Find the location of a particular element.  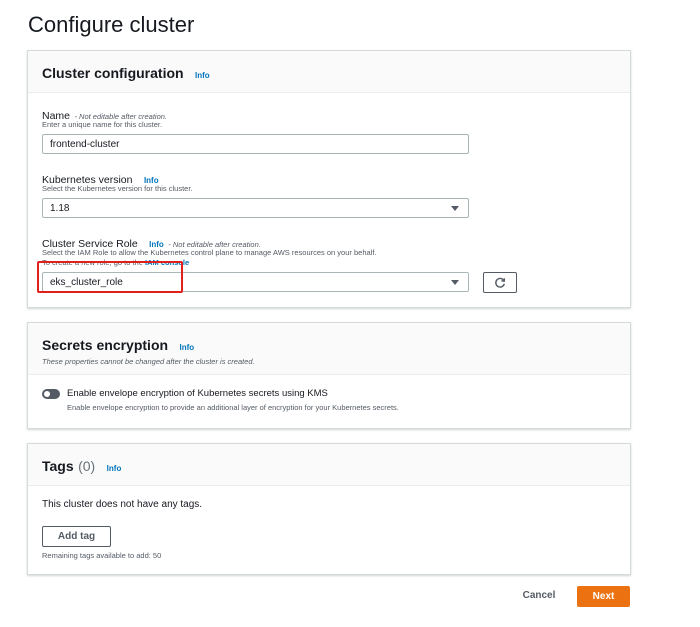

secrets-encryption-title: Secrets encryption is located at coordinates (105, 345).